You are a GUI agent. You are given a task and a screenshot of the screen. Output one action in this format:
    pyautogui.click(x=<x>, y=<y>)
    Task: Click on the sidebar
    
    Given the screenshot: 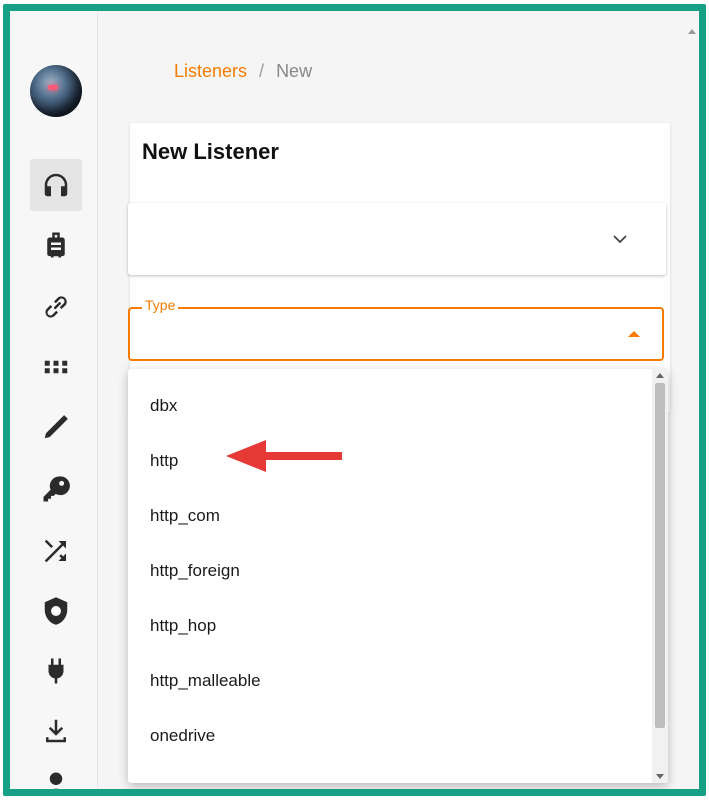 What is the action you would take?
    pyautogui.click(x=54, y=400)
    